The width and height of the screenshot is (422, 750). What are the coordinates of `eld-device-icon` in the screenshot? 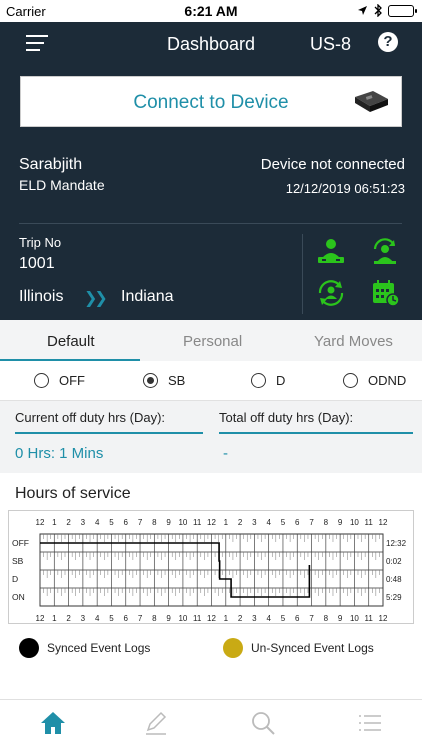 It's located at (371, 101).